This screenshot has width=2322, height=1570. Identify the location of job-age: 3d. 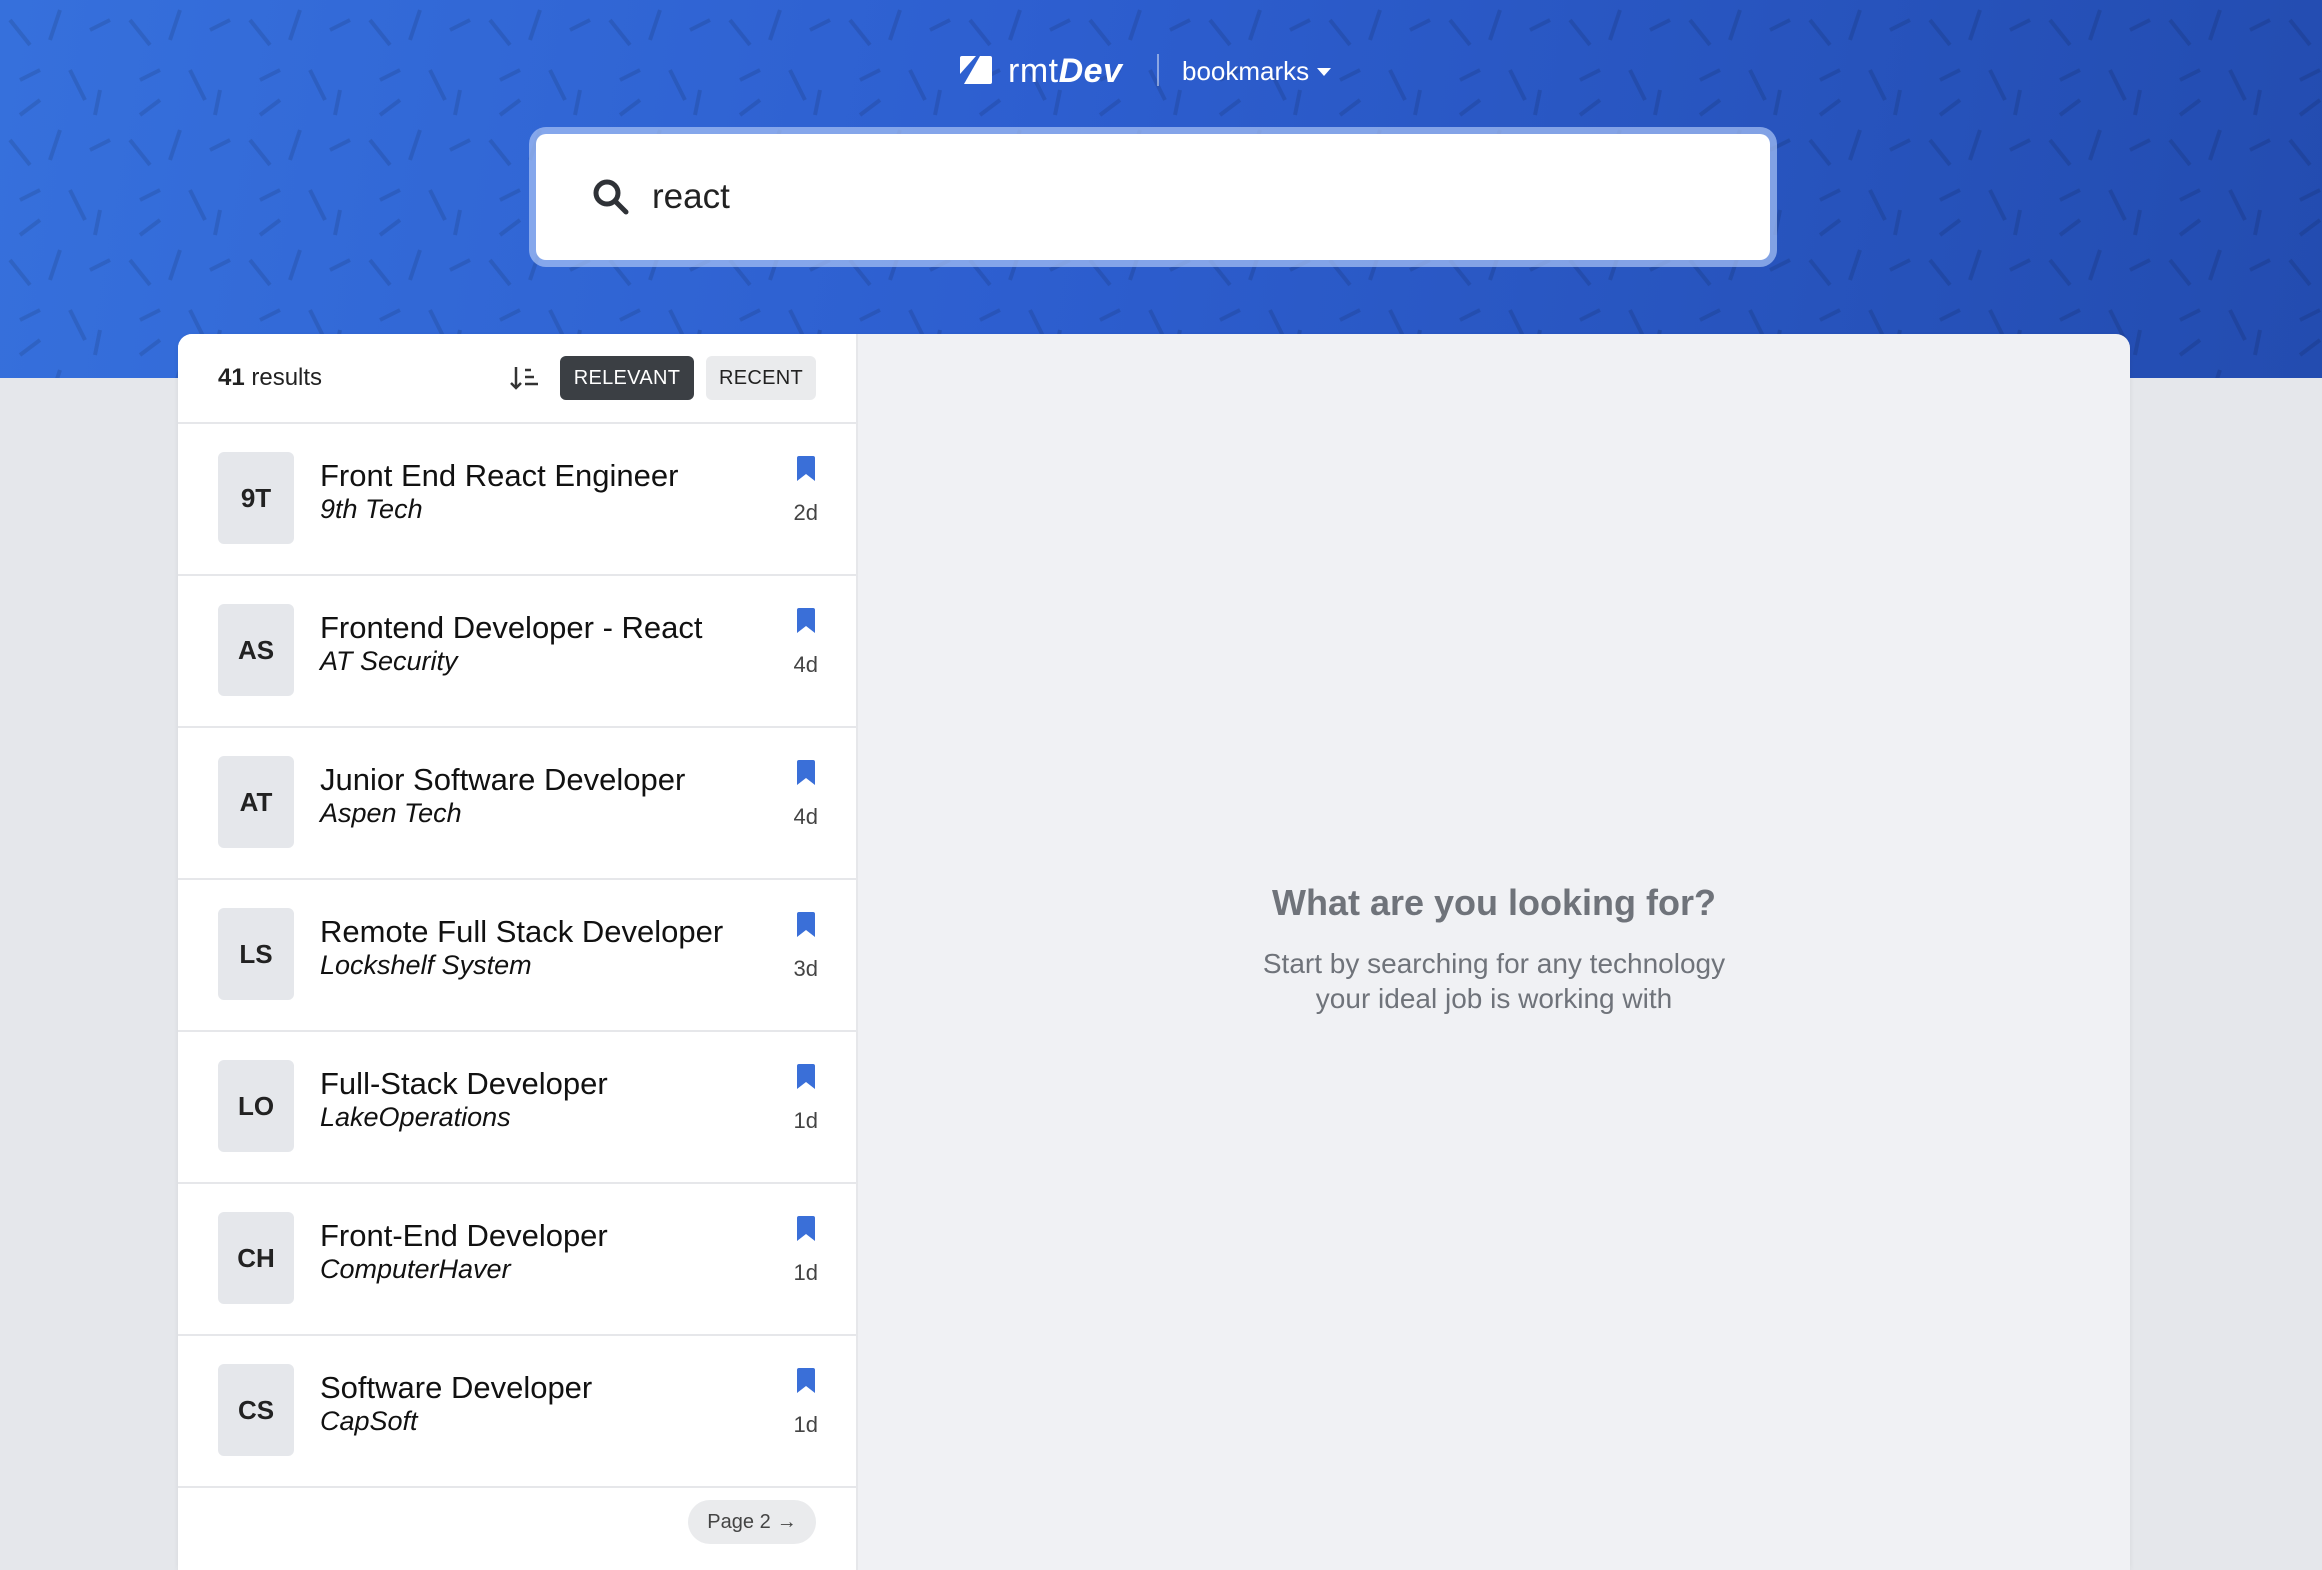
(805, 968).